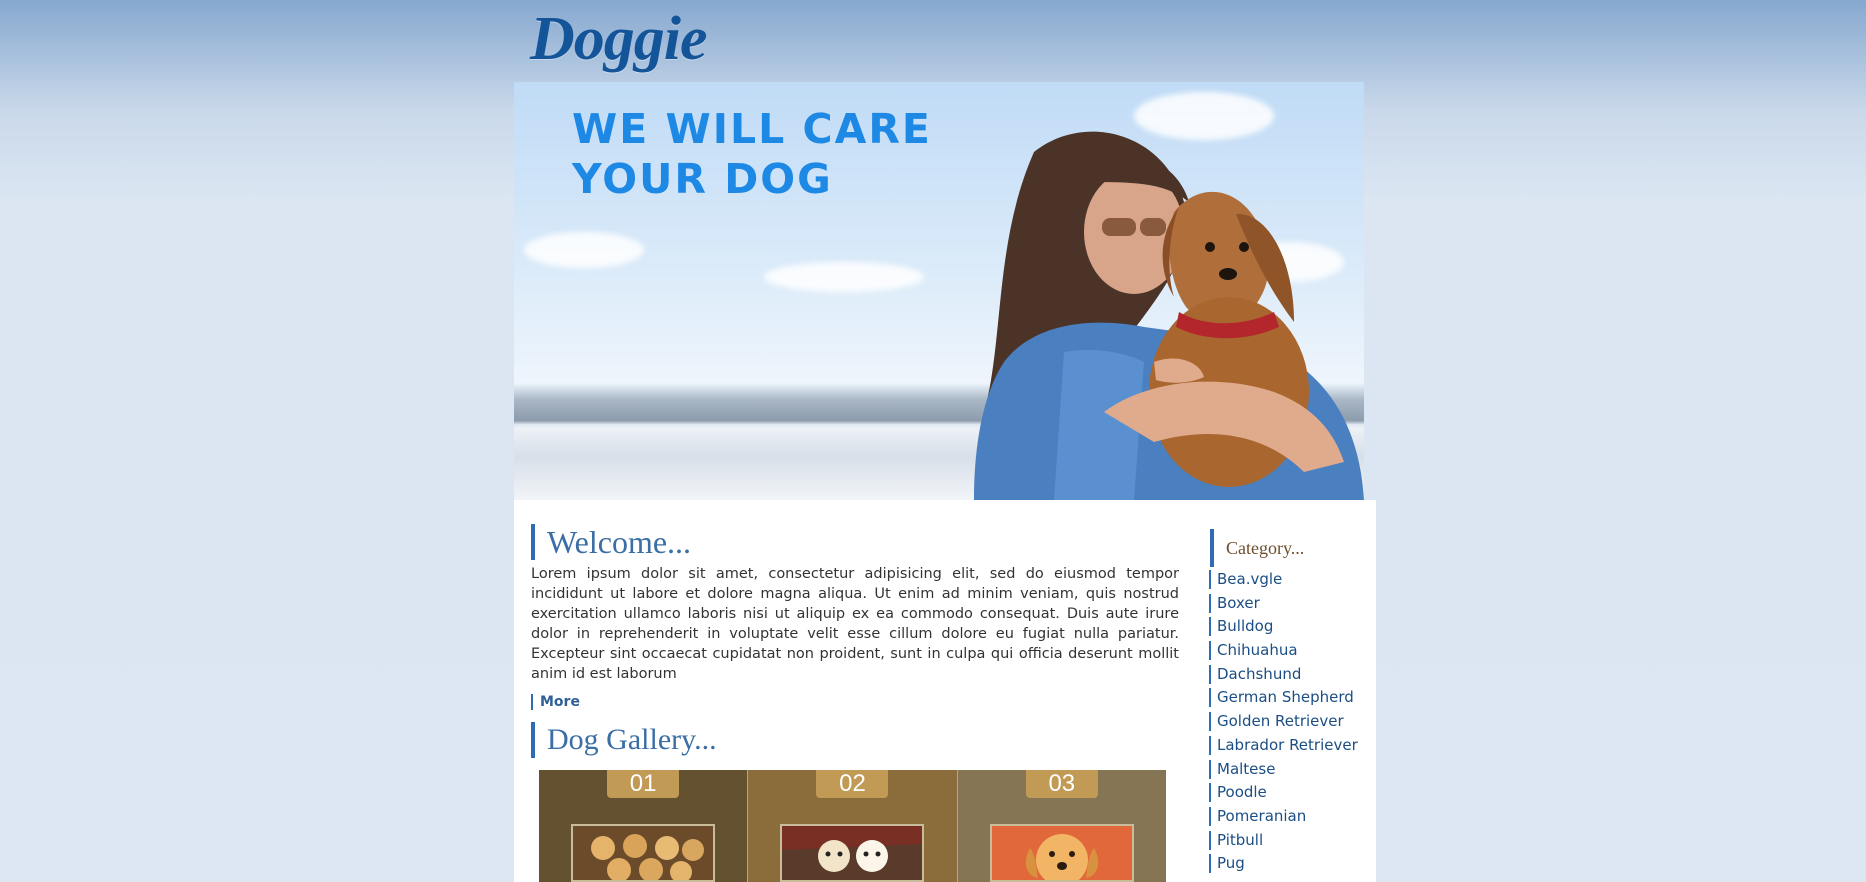 The width and height of the screenshot is (1866, 882). Describe the element at coordinates (1283, 864) in the screenshot. I see `category-link: Pug` at that location.